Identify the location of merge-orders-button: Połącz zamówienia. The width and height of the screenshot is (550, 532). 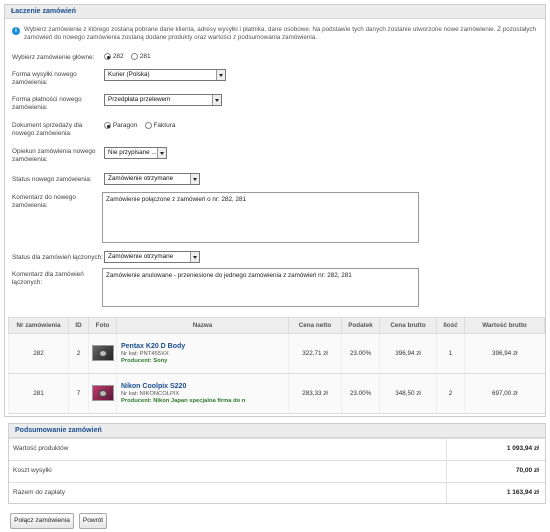
(42, 521).